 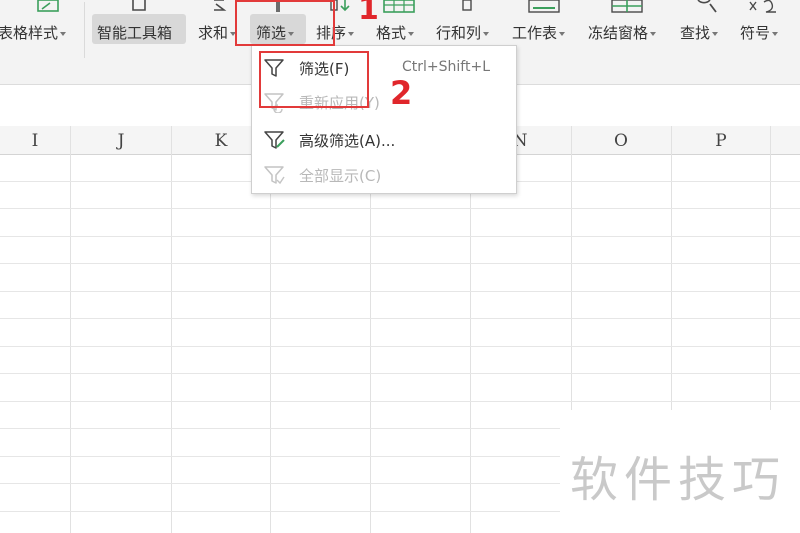 I want to click on find-button: 查找, so click(x=704, y=31).